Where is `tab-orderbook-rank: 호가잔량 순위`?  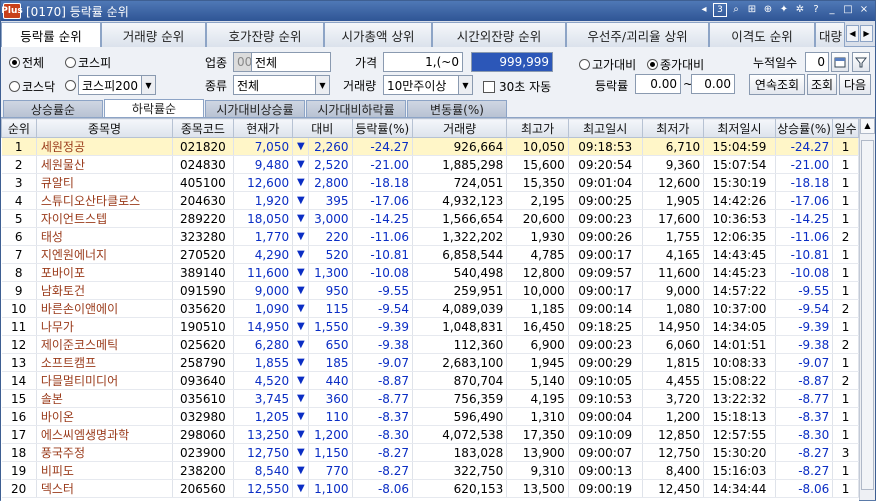 tab-orderbook-rank: 호가잔량 순위 is located at coordinates (265, 34).